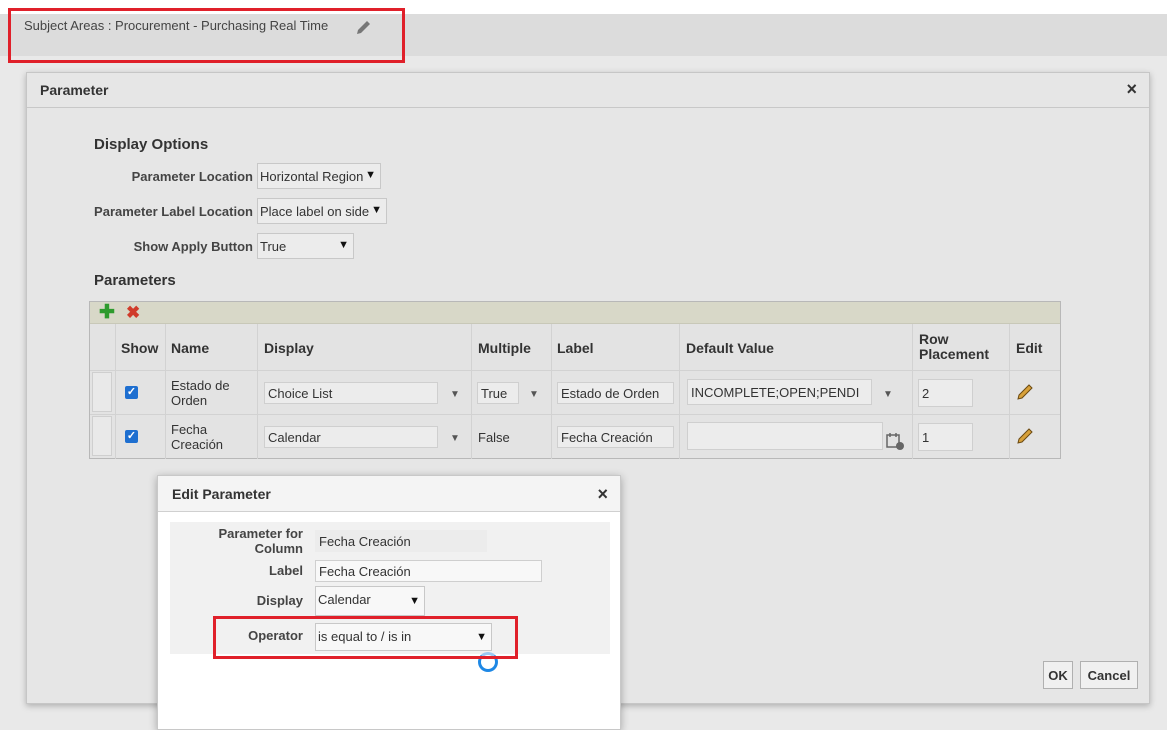  What do you see at coordinates (945, 437) in the screenshot?
I see `row-placement-input: 1` at bounding box center [945, 437].